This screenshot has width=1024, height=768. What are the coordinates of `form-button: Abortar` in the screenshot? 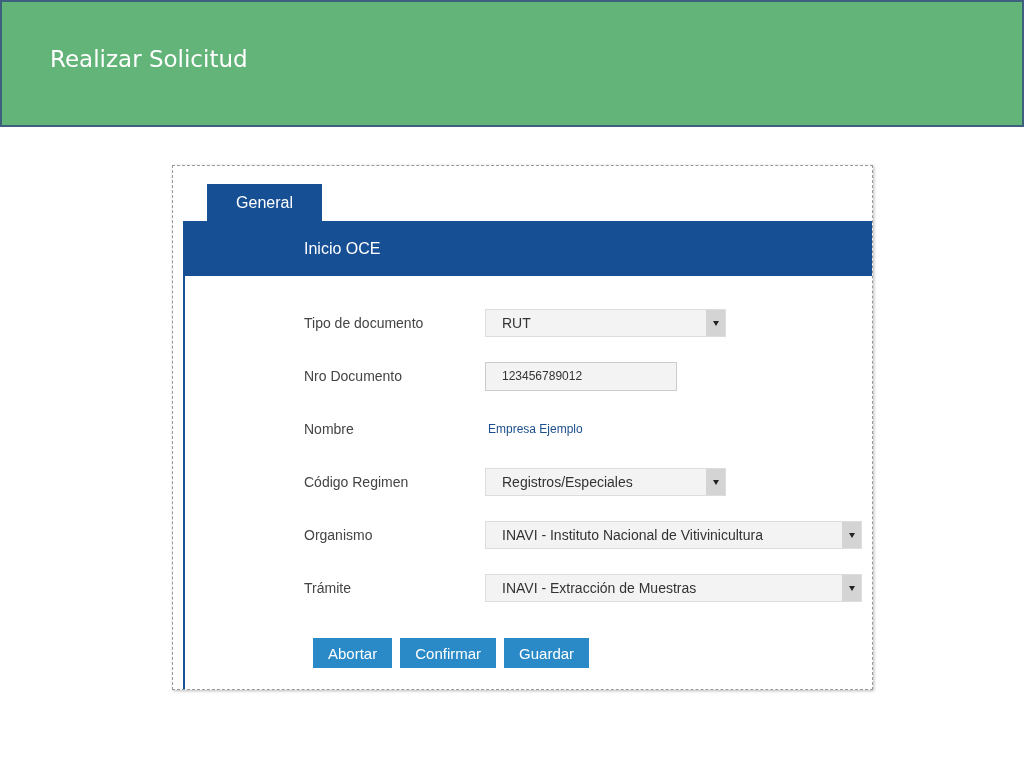 It's located at (353, 653).